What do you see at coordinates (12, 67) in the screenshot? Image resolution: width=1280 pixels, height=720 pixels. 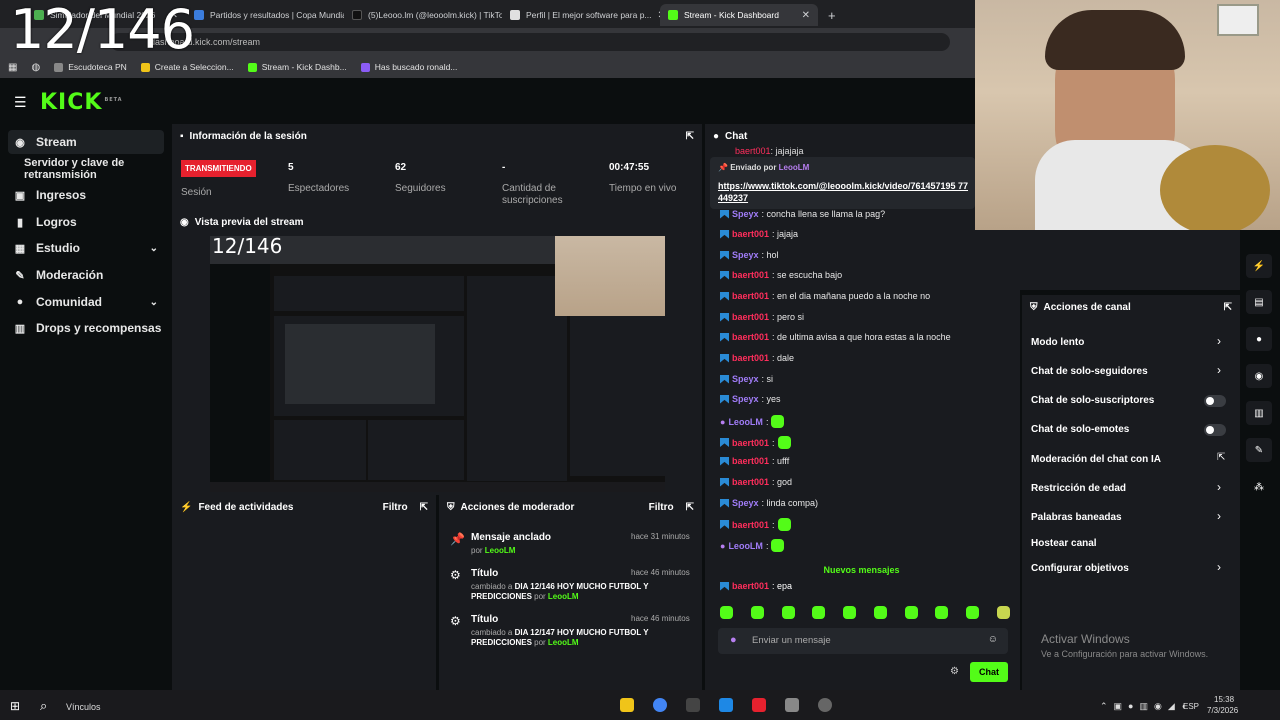 I see `apps-icon: ▦` at bounding box center [12, 67].